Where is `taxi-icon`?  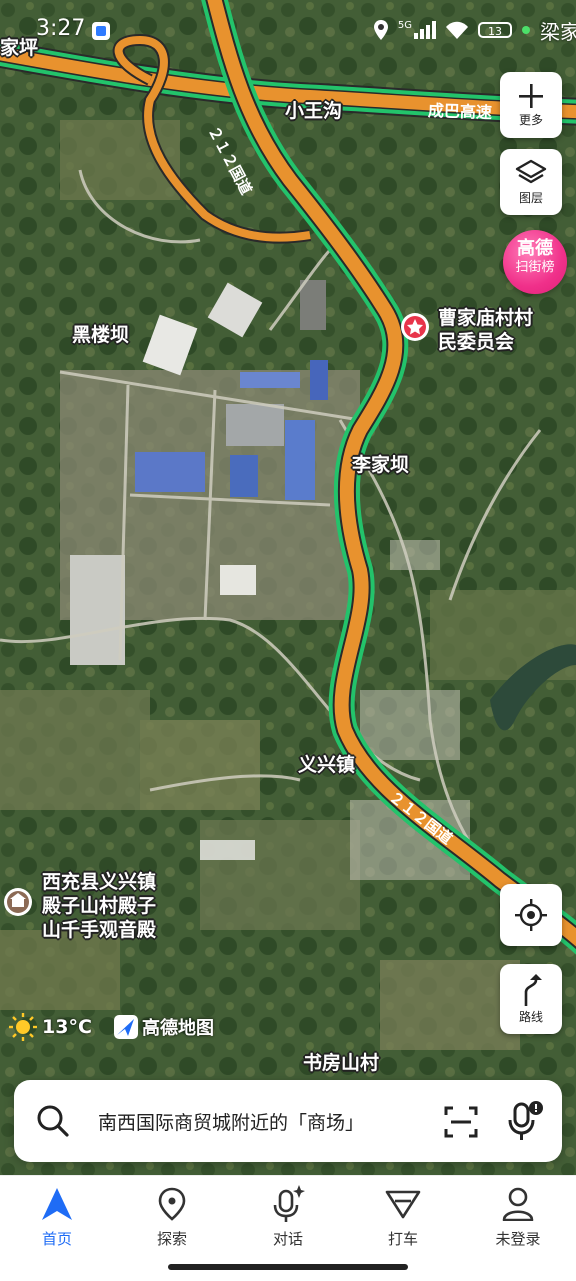
taxi-icon is located at coordinates (403, 1204).